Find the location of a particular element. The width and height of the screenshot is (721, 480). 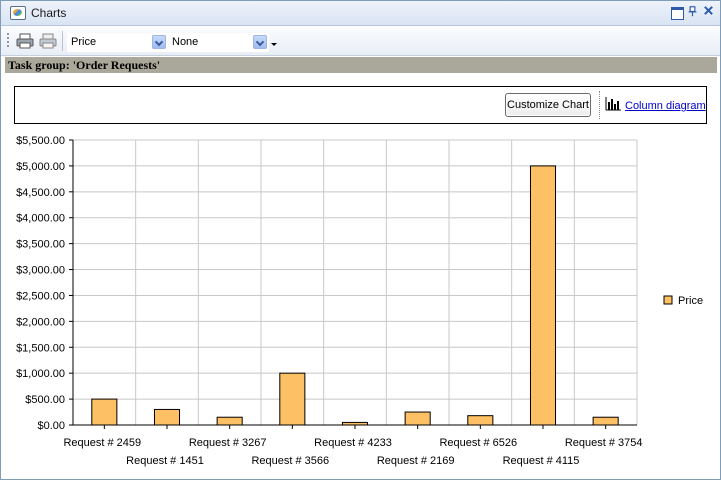

close-icon is located at coordinates (708, 10).